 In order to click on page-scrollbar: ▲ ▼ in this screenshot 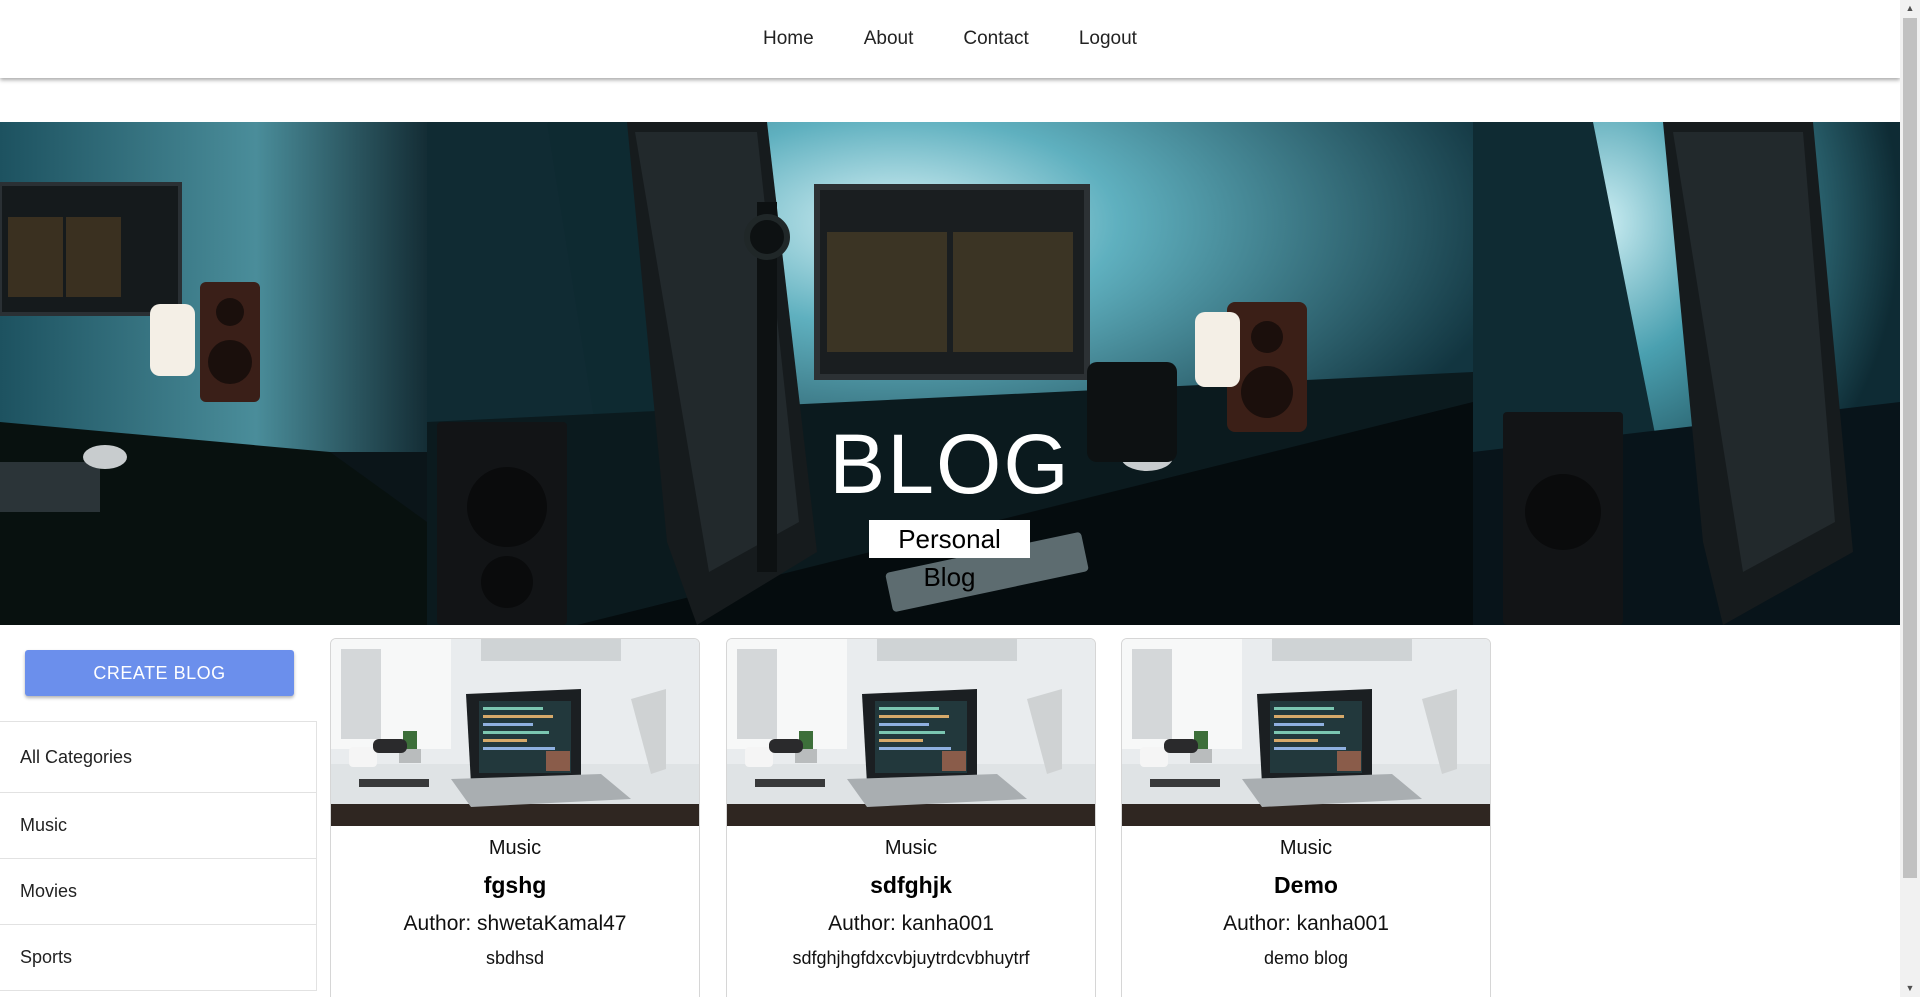, I will do `click(1910, 498)`.